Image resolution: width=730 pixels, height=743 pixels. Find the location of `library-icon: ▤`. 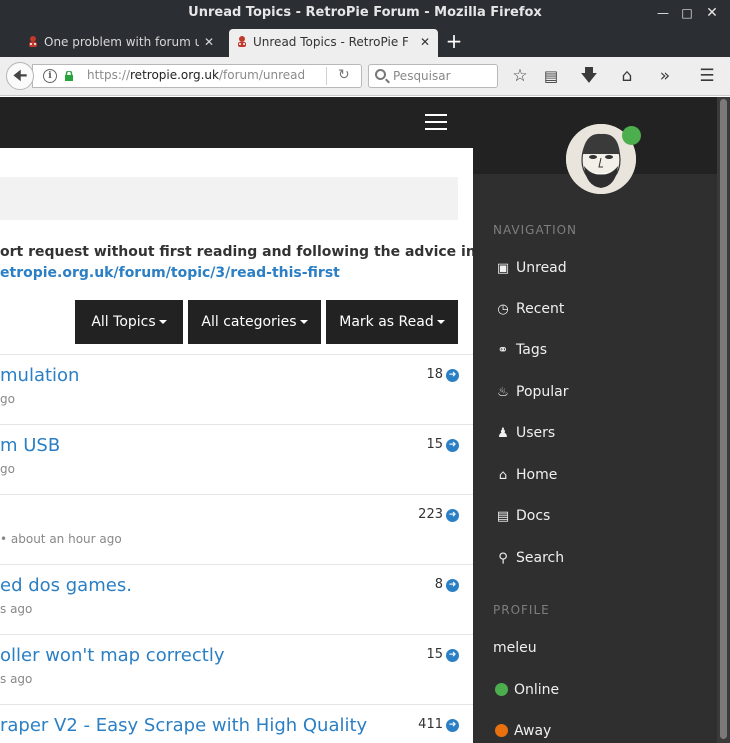

library-icon: ▤ is located at coordinates (551, 76).